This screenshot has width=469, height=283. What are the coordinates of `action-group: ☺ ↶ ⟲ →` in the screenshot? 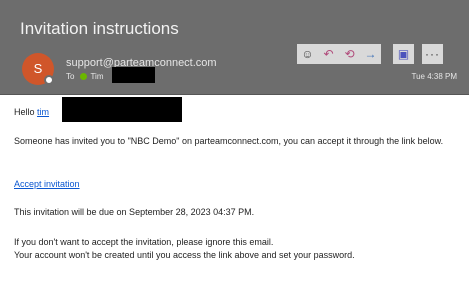 It's located at (339, 54).